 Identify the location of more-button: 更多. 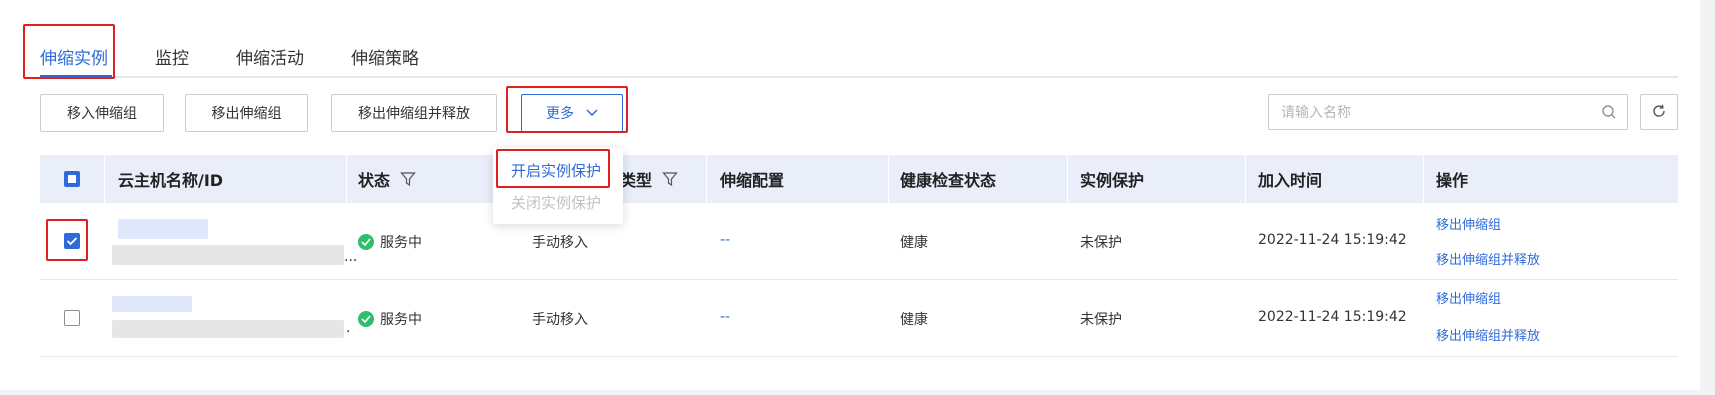
(572, 113).